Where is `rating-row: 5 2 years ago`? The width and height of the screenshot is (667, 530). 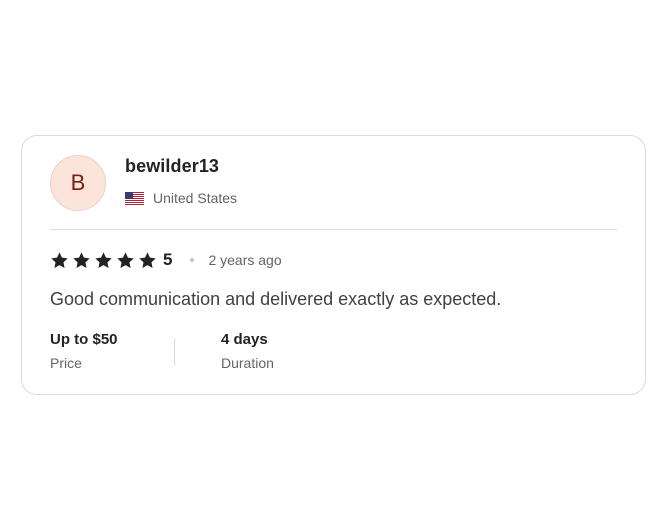 rating-row: 5 2 years ago is located at coordinates (166, 260).